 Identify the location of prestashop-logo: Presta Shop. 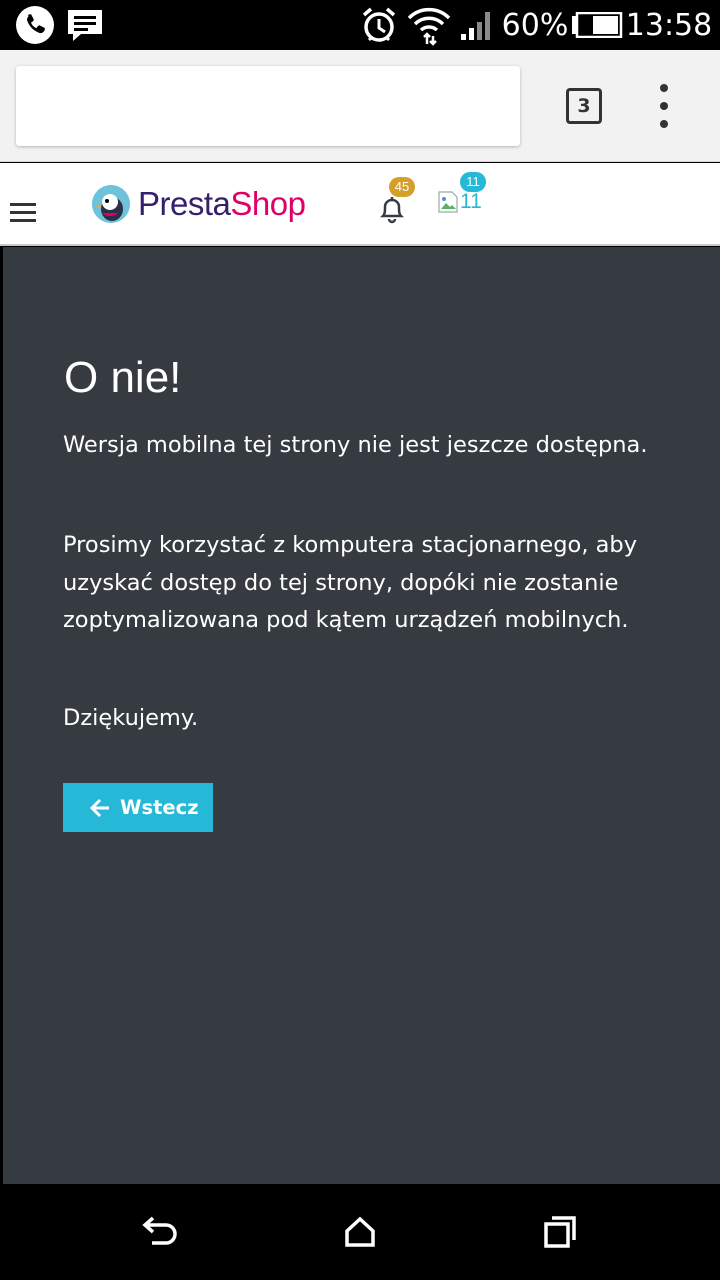
(199, 204).